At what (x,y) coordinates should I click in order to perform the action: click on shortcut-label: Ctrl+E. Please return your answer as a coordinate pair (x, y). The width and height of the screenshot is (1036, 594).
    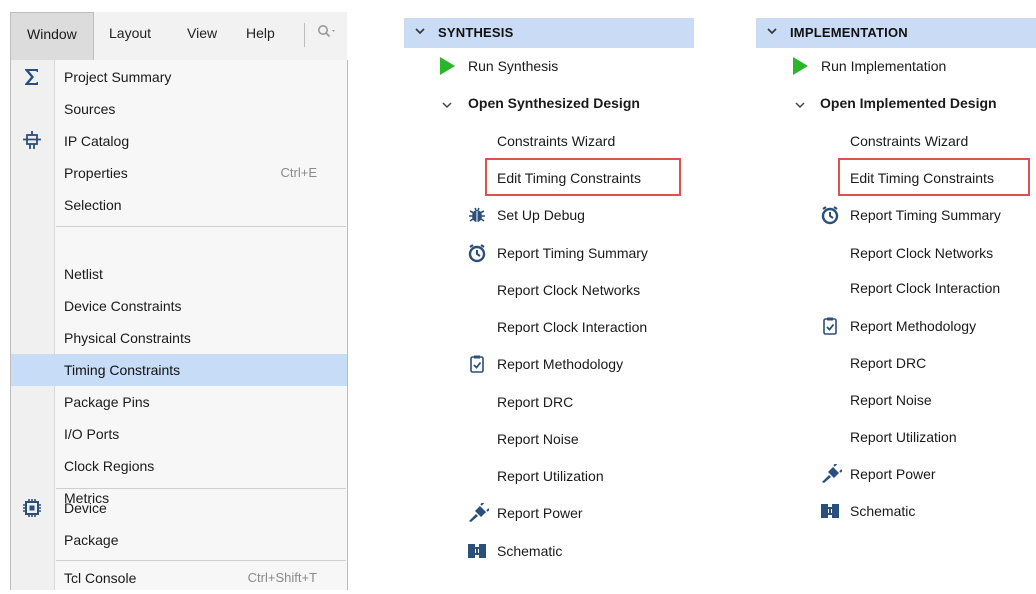
    Looking at the image, I should click on (298, 172).